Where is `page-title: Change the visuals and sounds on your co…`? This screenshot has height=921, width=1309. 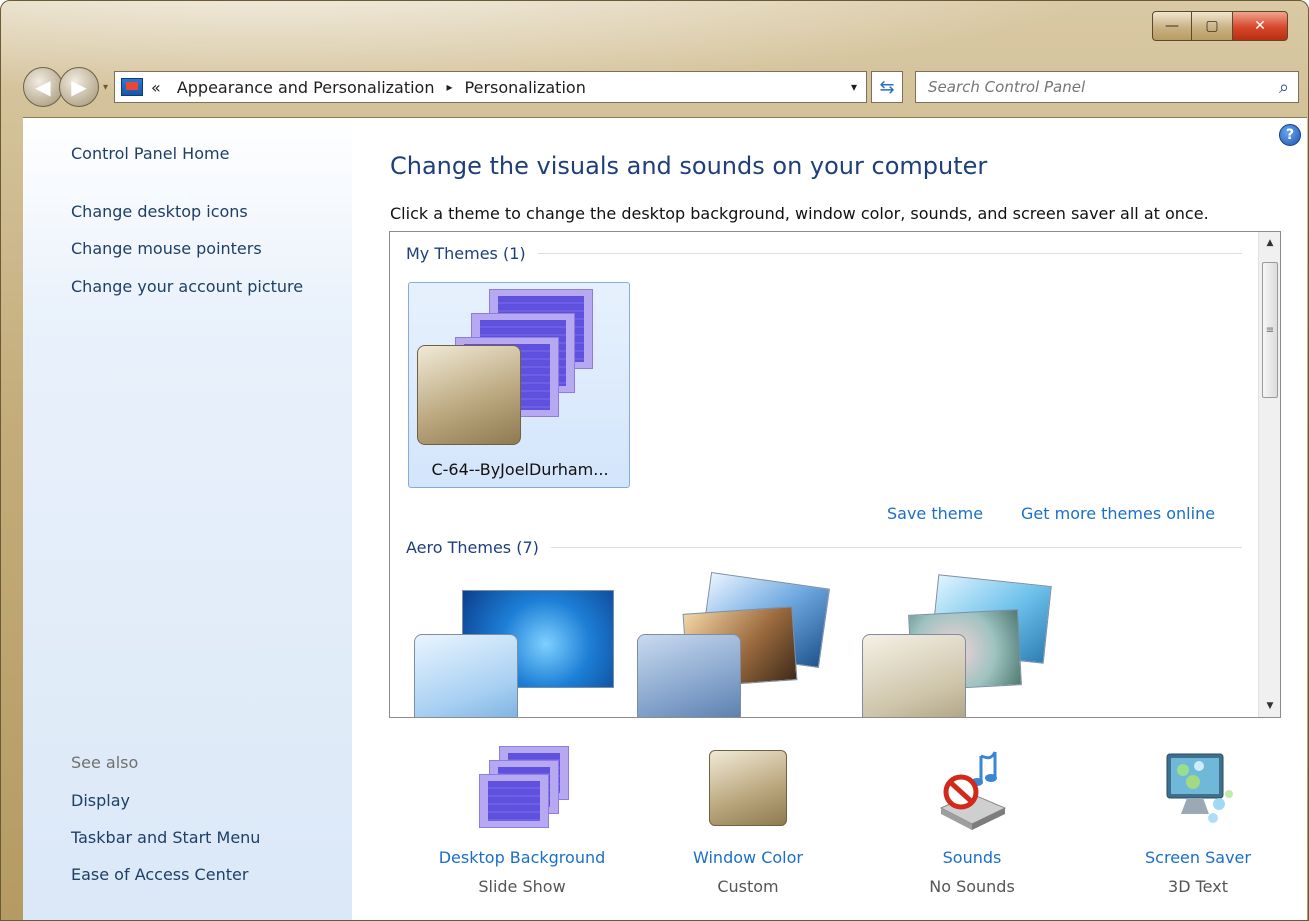
page-title: Change the visuals and sounds on your co… is located at coordinates (689, 166).